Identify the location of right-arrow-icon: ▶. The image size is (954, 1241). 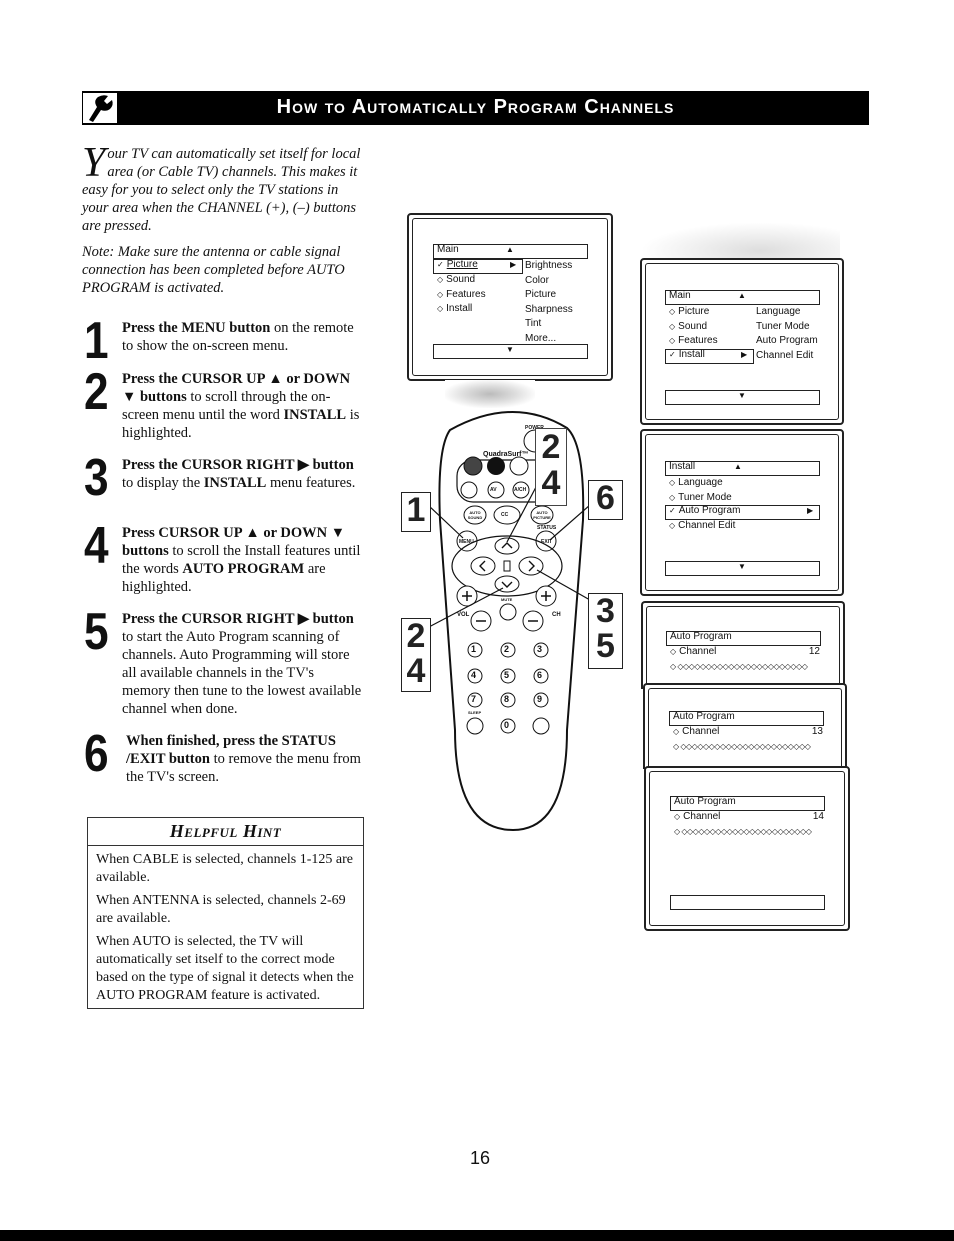
(810, 510).